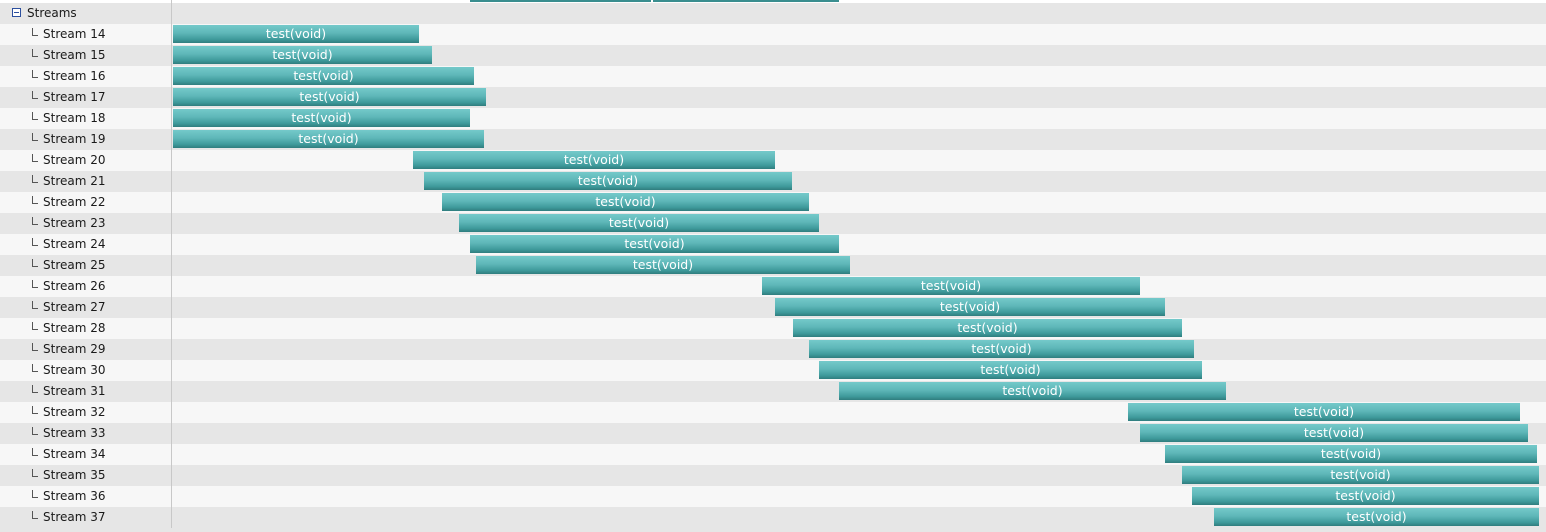  Describe the element at coordinates (773, 433) in the screenshot. I see `stream-row: Stream 33 test(void)` at that location.